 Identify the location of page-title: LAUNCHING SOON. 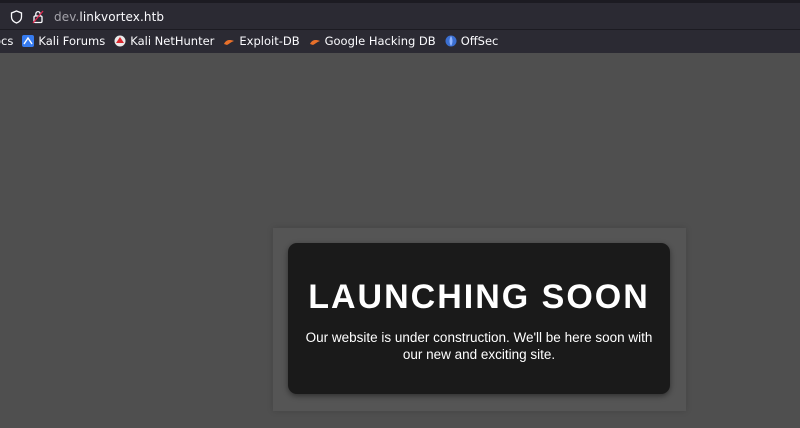
(479, 297).